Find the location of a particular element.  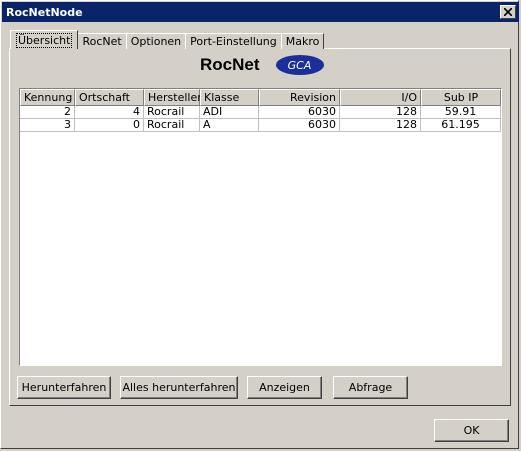

tab-optionen: Optionen is located at coordinates (156, 41).